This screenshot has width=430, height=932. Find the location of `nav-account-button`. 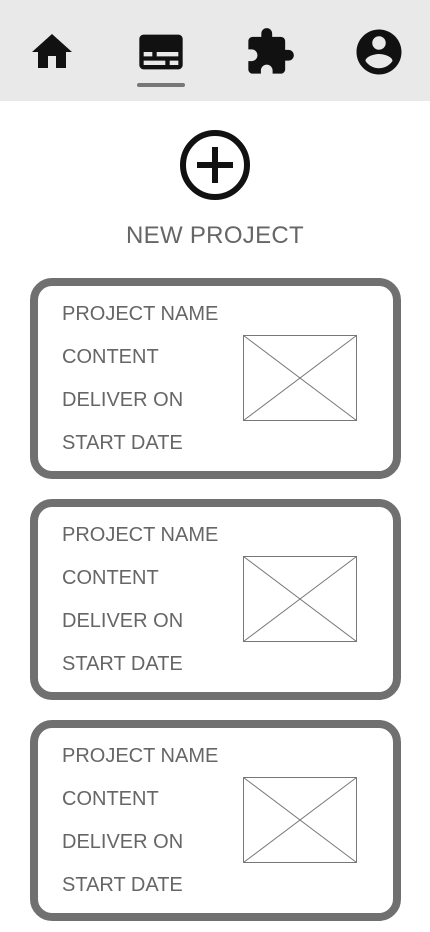

nav-account-button is located at coordinates (379, 52).